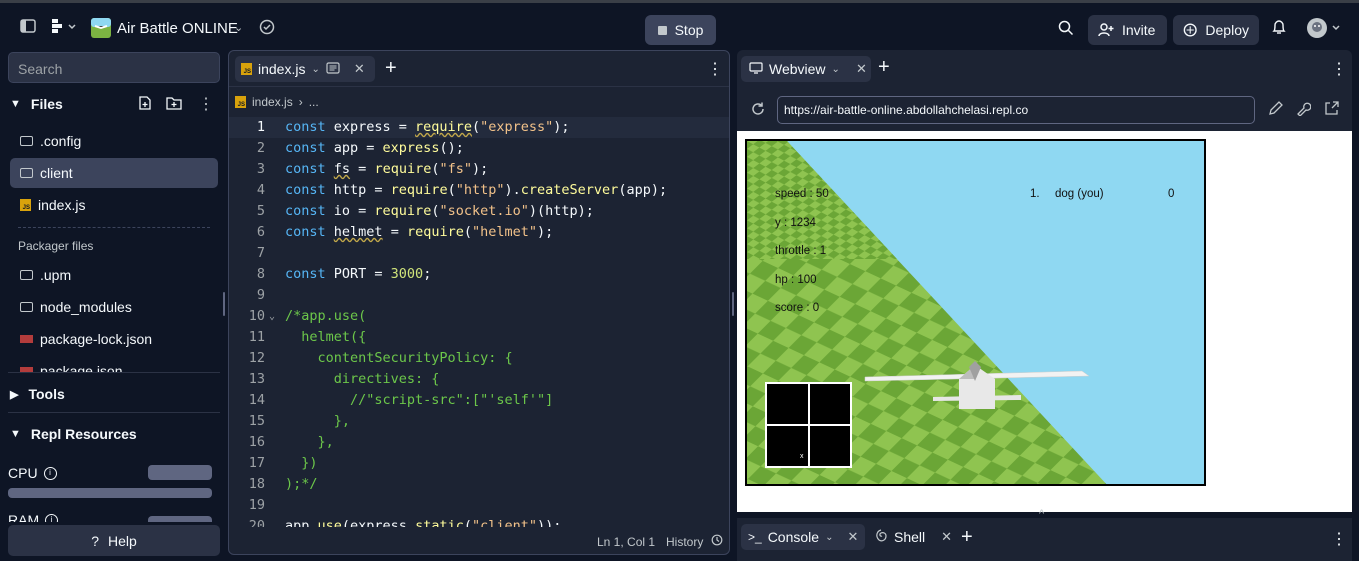  What do you see at coordinates (28, 28) in the screenshot?
I see `sidebar-toggle-icon` at bounding box center [28, 28].